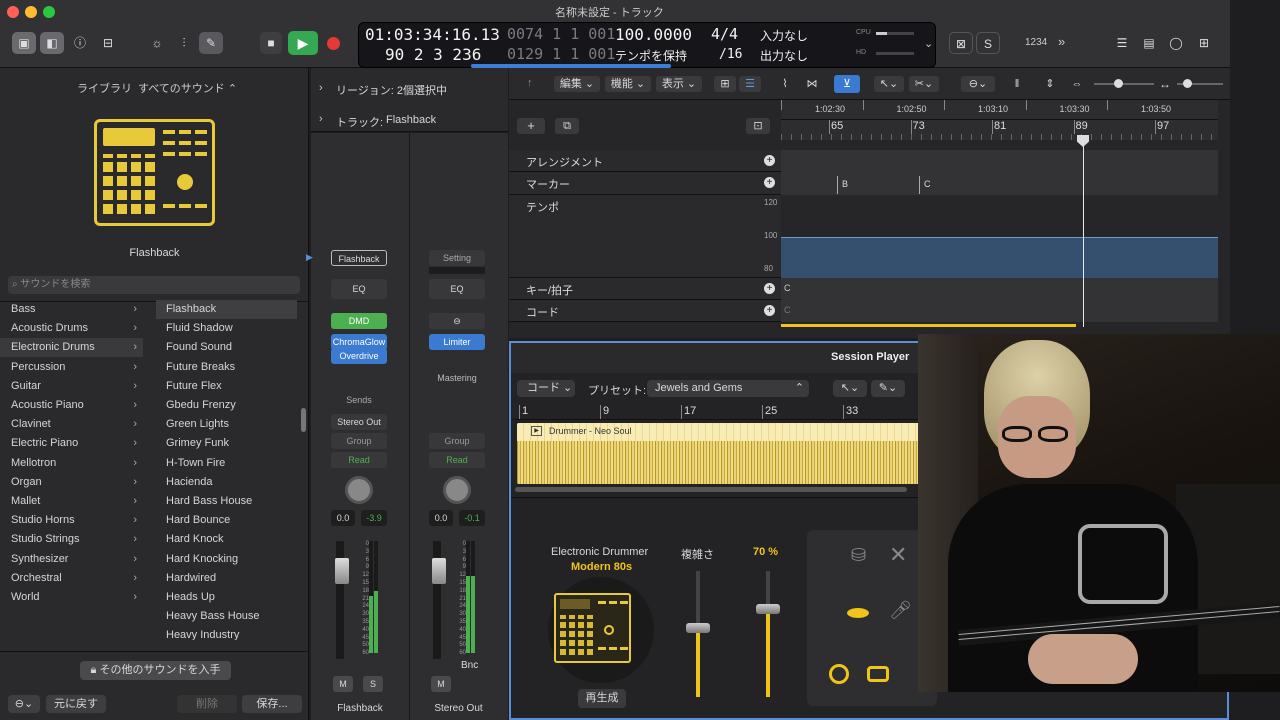 The image size is (1280, 720). What do you see at coordinates (858, 613) in the screenshot?
I see `cymbal-icon` at bounding box center [858, 613].